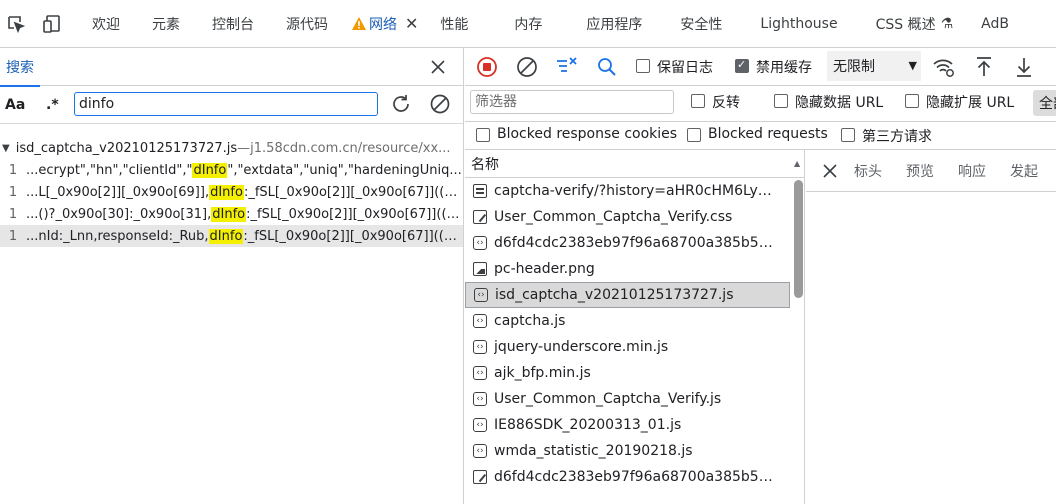 Image resolution: width=1056 pixels, height=504 pixels. I want to click on match-before: ...()?_0x90o[30]:_0x90o[31],, so click(119, 214).